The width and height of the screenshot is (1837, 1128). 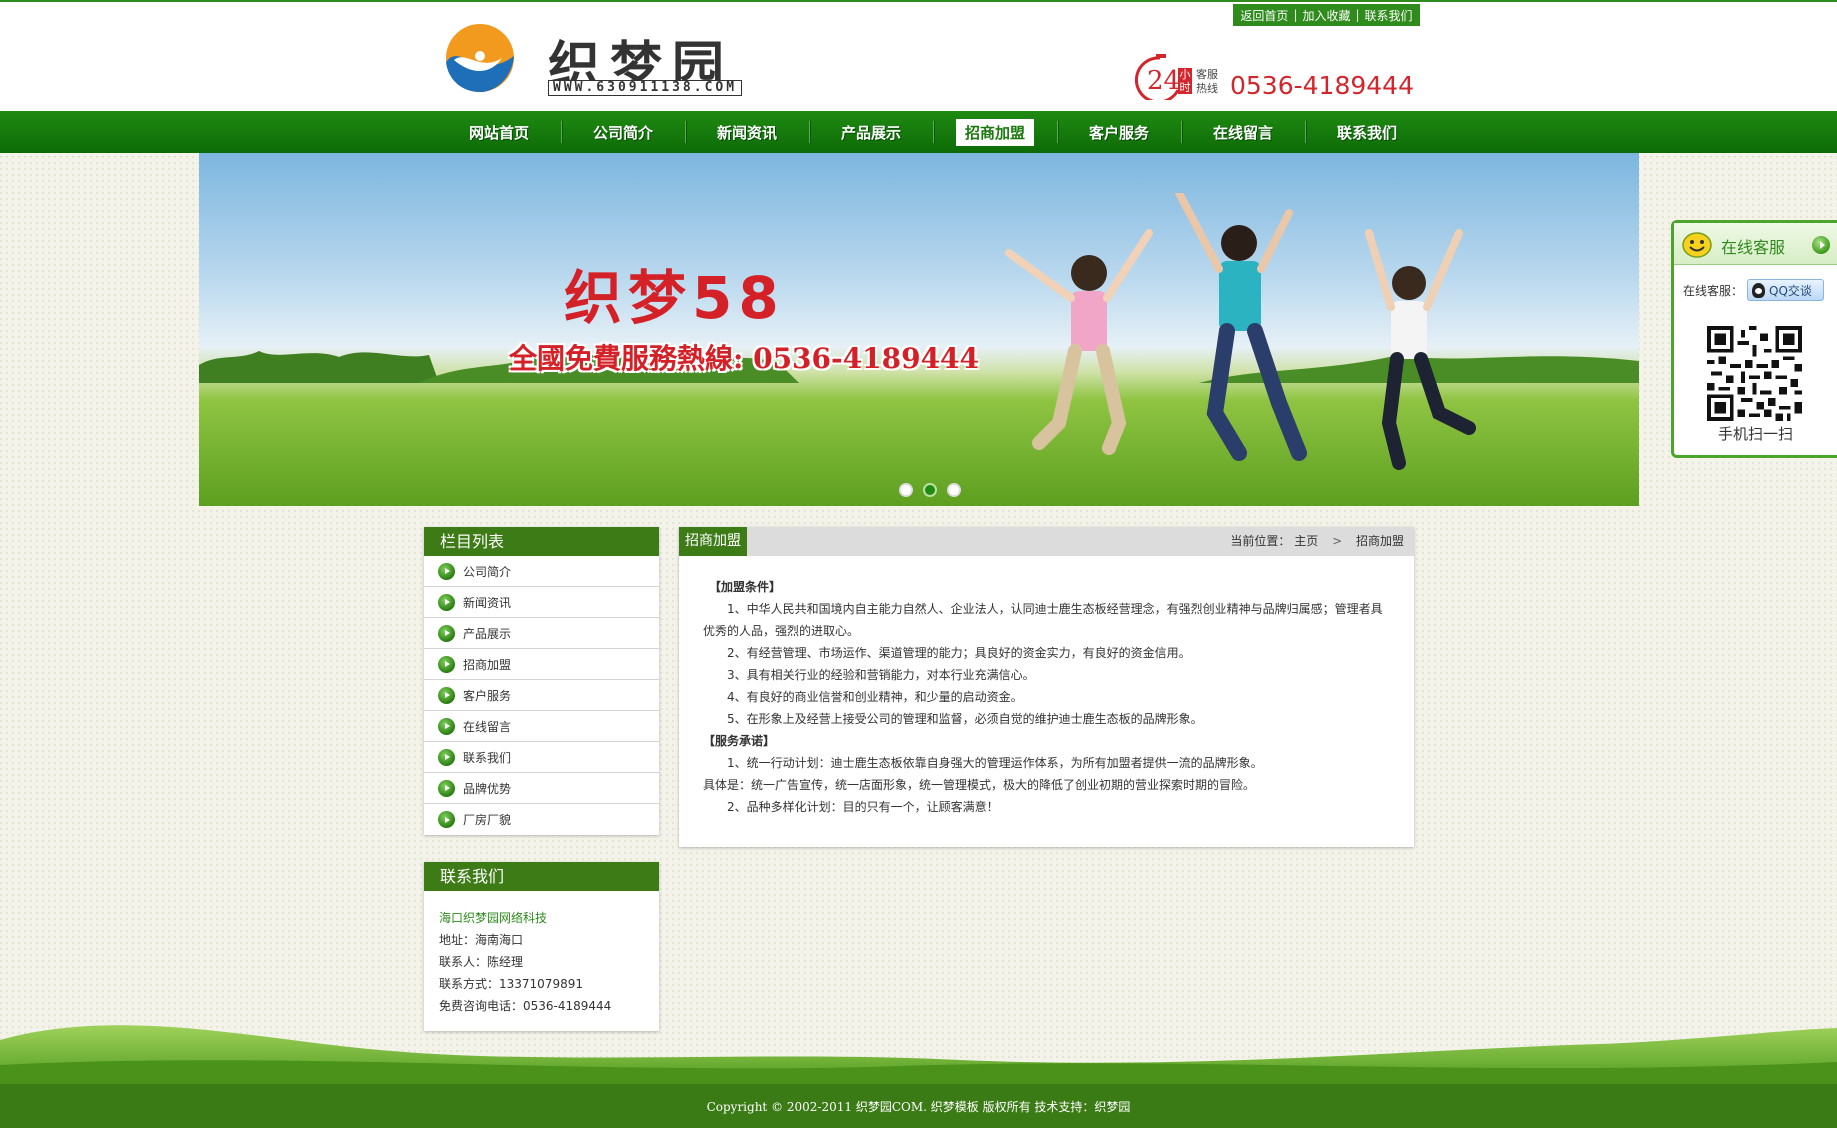 I want to click on hotline-label: 客服热线, so click(x=1207, y=81).